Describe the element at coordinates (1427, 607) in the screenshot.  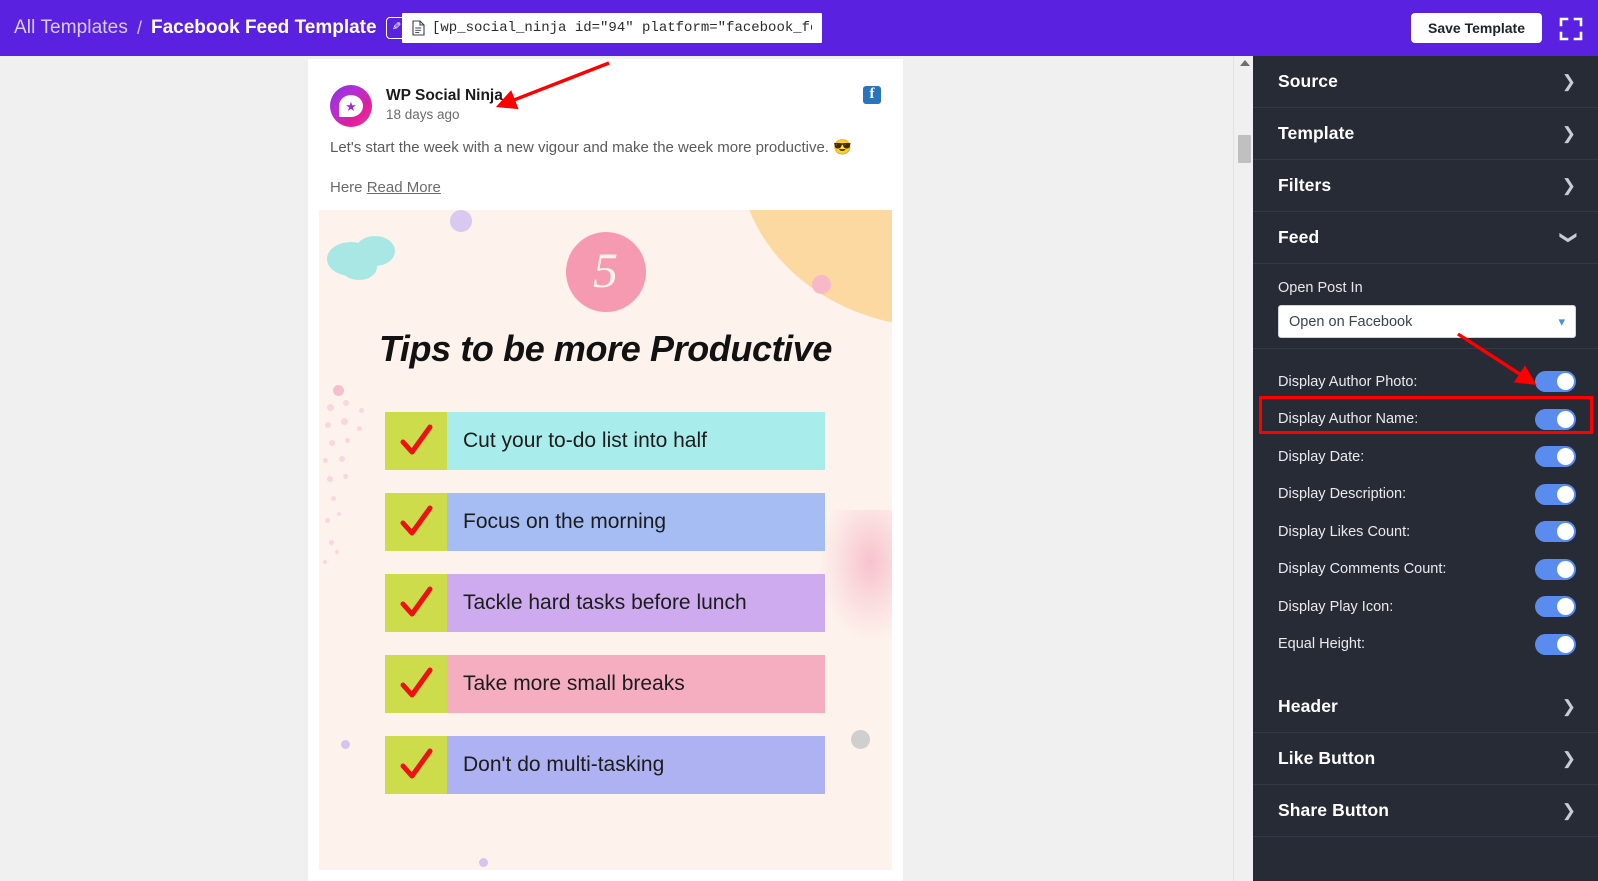
I see `toggle-row-display-play-icon: Display Play Icon:` at that location.